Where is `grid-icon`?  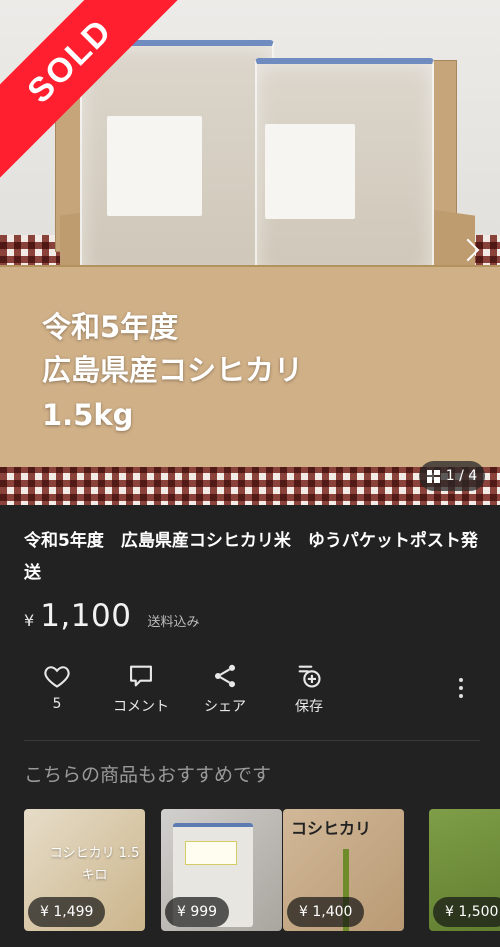 grid-icon is located at coordinates (433, 476).